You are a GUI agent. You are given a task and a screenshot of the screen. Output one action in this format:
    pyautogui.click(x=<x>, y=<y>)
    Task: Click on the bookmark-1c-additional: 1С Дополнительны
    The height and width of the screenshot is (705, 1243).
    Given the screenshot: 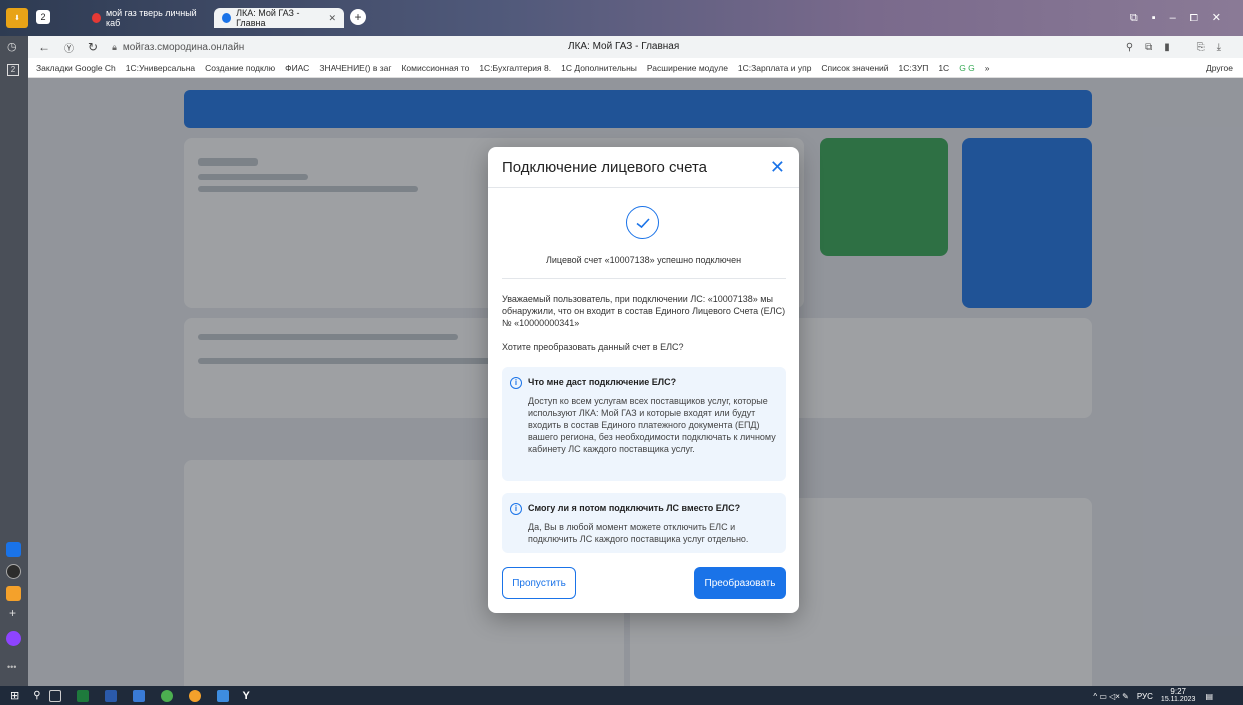 What is the action you would take?
    pyautogui.click(x=599, y=68)
    